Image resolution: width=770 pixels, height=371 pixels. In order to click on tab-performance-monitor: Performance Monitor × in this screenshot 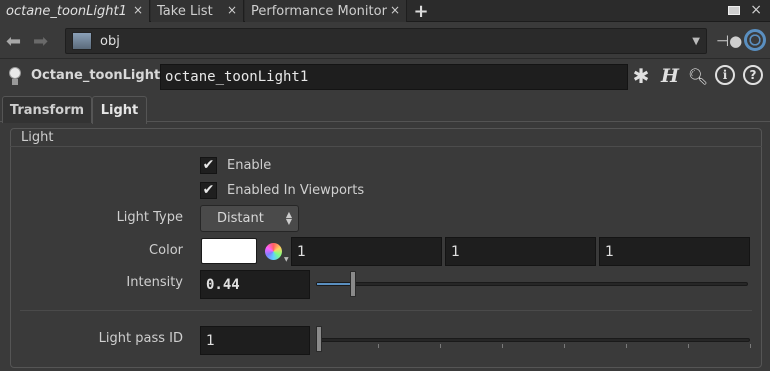, I will do `click(326, 11)`.